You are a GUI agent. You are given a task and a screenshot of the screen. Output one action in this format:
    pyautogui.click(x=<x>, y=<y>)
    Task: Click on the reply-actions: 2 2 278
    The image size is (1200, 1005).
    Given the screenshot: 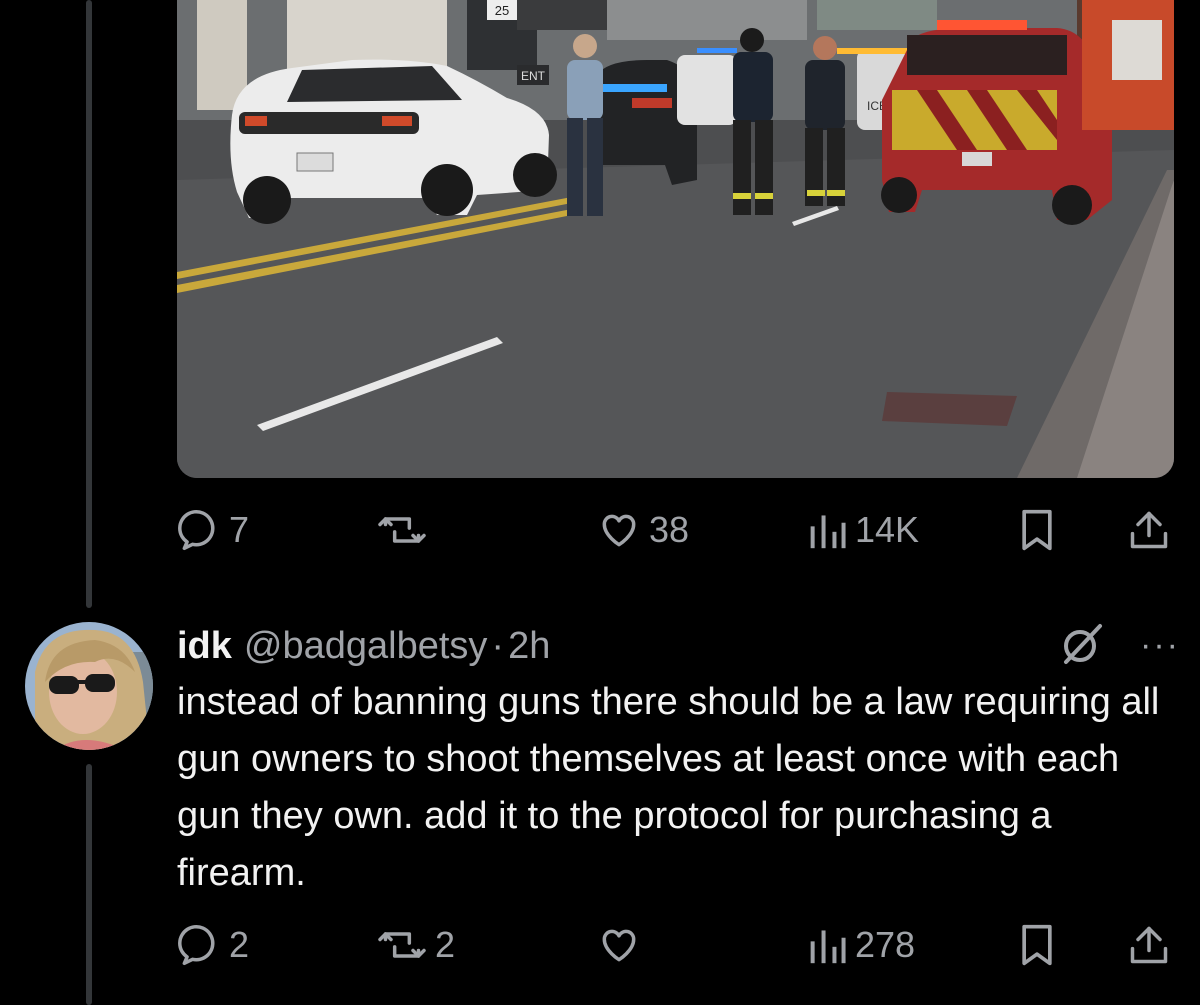 What is the action you would take?
    pyautogui.click(x=677, y=945)
    